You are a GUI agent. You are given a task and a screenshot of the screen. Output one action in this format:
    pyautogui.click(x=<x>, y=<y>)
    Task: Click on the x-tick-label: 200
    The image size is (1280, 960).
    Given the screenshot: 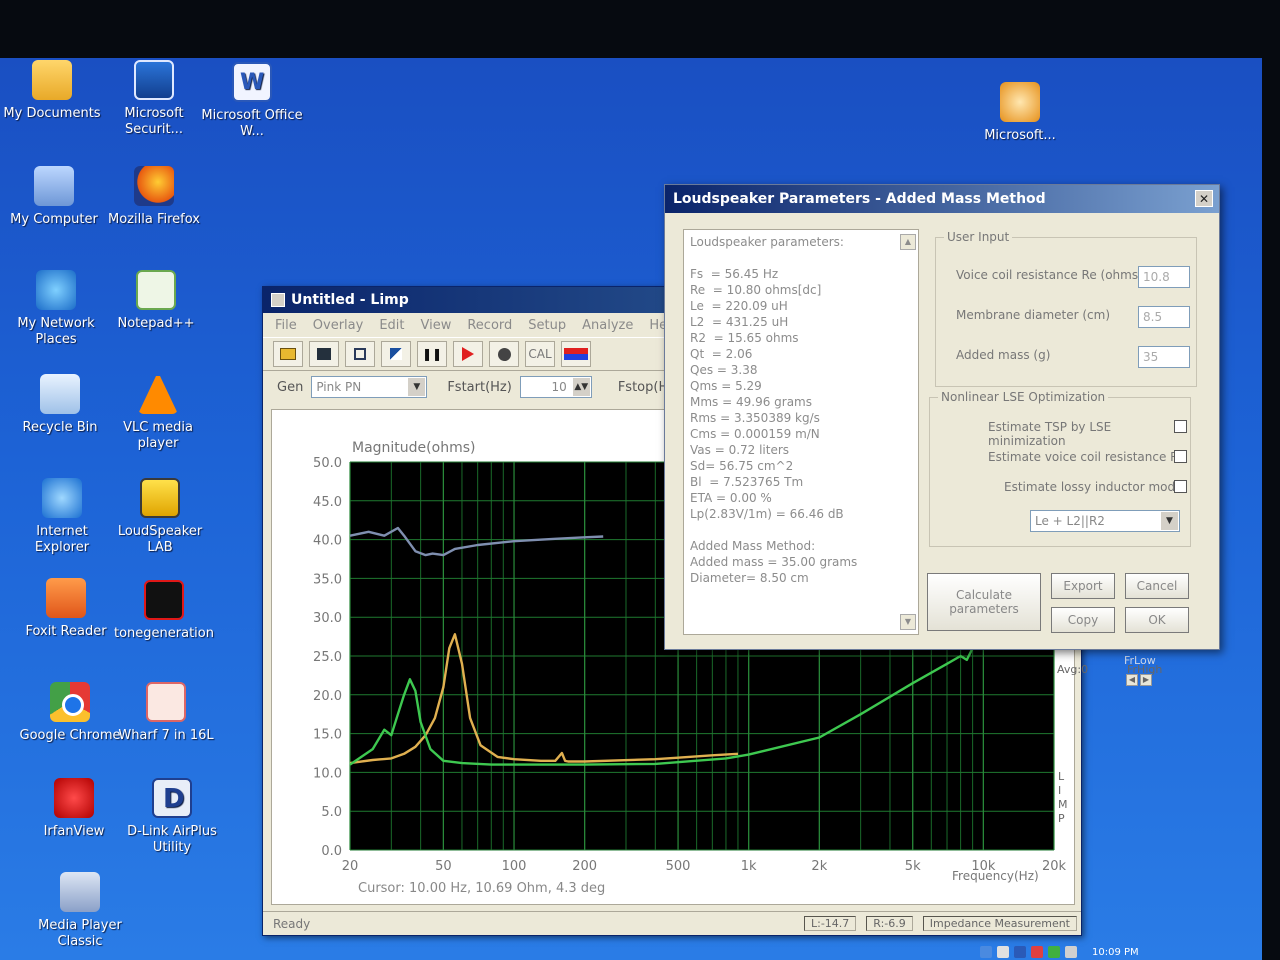 What is the action you would take?
    pyautogui.click(x=584, y=866)
    